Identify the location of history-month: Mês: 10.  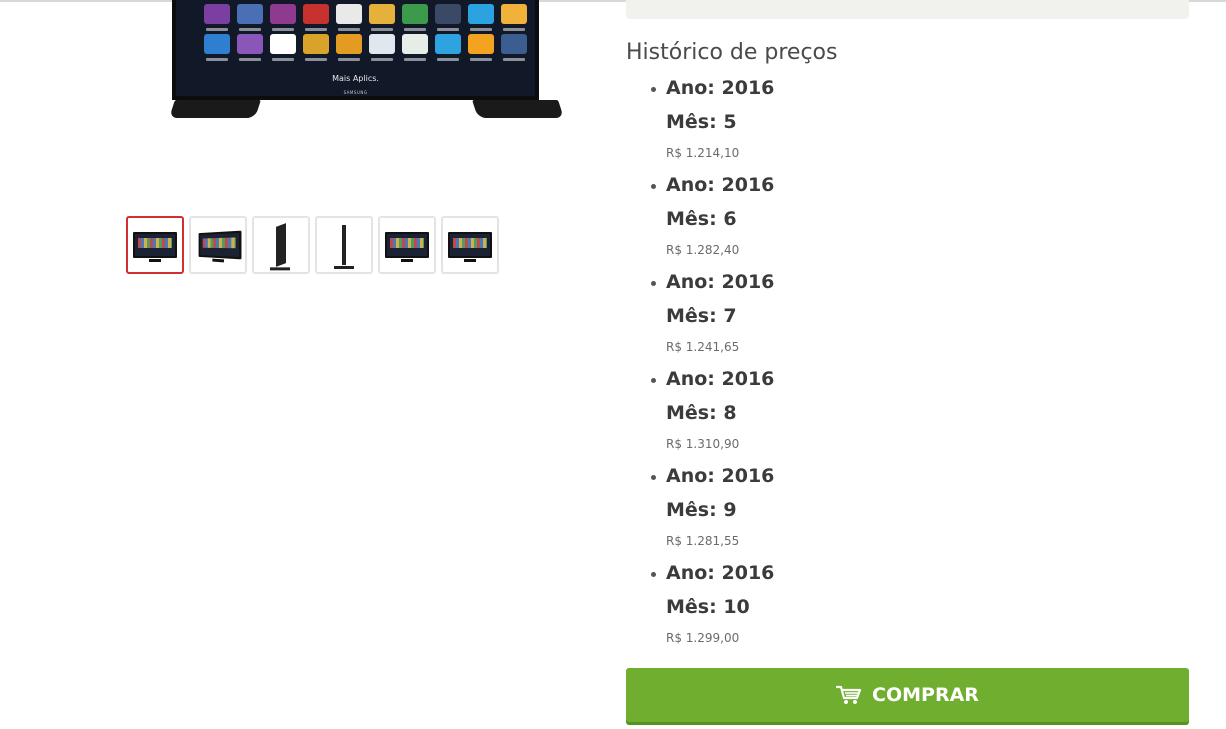
(916, 610).